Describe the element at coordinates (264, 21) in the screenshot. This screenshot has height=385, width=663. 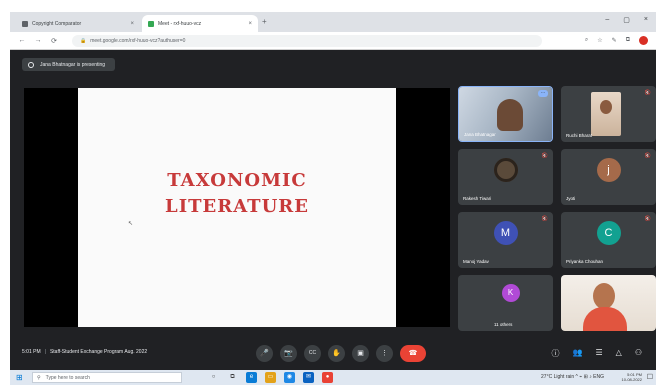
I see `new-tab-button: +` at that location.